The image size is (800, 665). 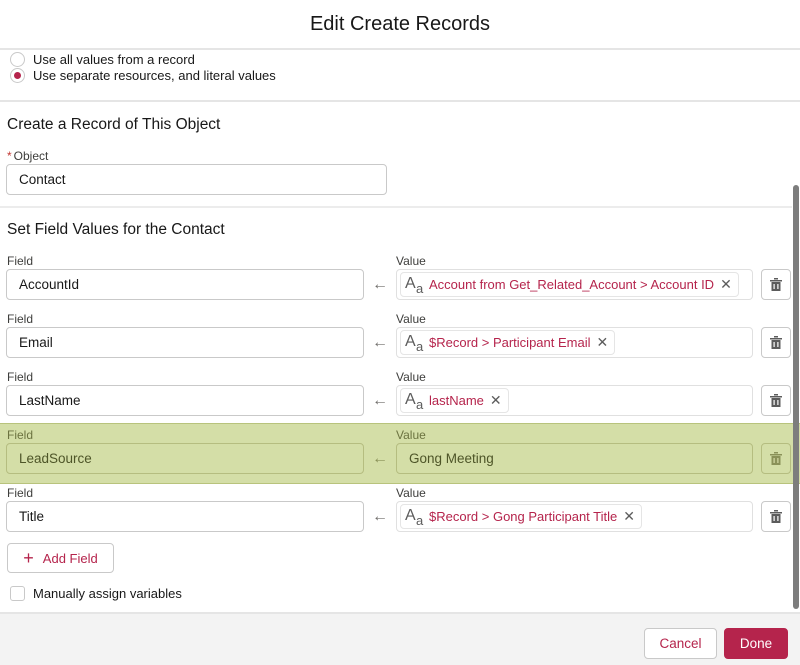 What do you see at coordinates (17, 59) in the screenshot?
I see `radio-button` at bounding box center [17, 59].